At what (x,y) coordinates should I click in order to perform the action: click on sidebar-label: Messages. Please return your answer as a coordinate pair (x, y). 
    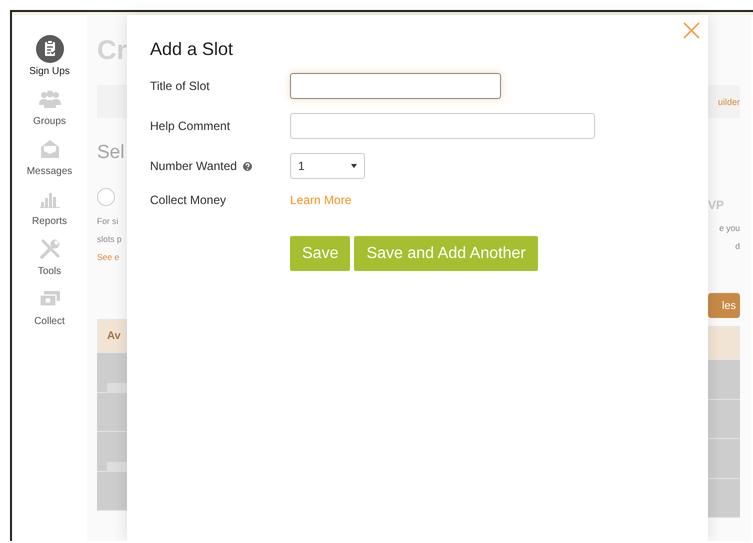
    Looking at the image, I should click on (49, 171).